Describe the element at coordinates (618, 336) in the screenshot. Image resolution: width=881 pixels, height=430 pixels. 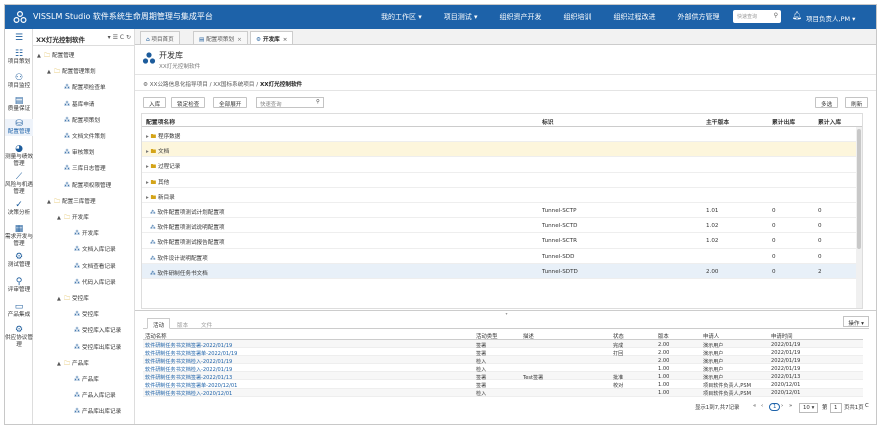
I see `col-header: 状态` at that location.